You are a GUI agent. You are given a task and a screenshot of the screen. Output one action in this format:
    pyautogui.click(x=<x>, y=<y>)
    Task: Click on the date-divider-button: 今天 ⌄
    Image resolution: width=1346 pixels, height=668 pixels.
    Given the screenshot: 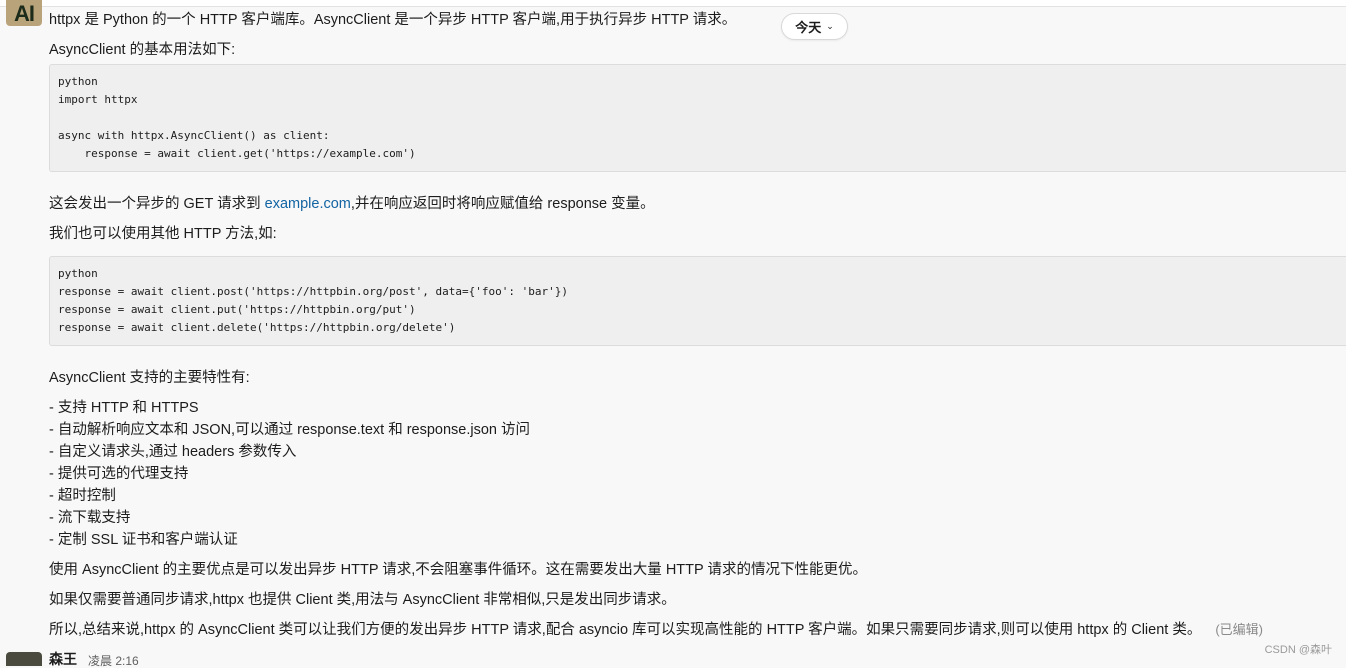 What is the action you would take?
    pyautogui.click(x=814, y=26)
    